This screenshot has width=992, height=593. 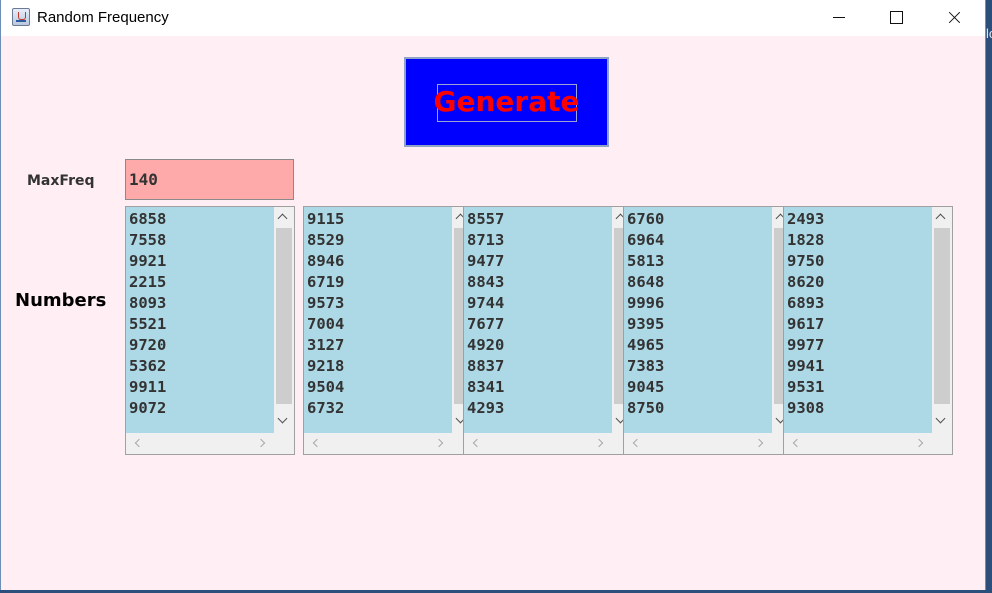 What do you see at coordinates (326, 303) in the screenshot?
I see `number-line: 9573` at bounding box center [326, 303].